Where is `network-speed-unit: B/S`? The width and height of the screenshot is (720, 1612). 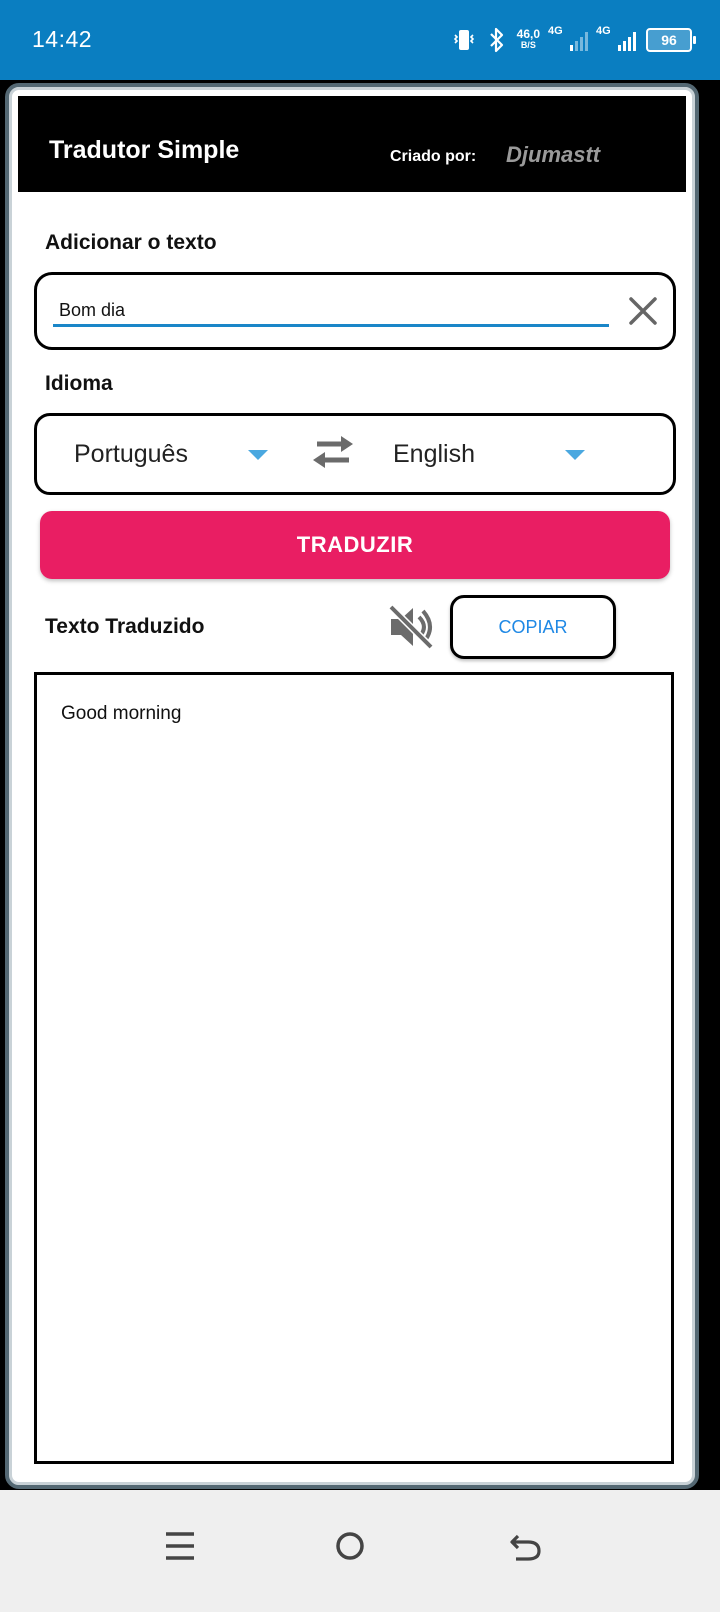
network-speed-unit: B/S is located at coordinates (528, 45).